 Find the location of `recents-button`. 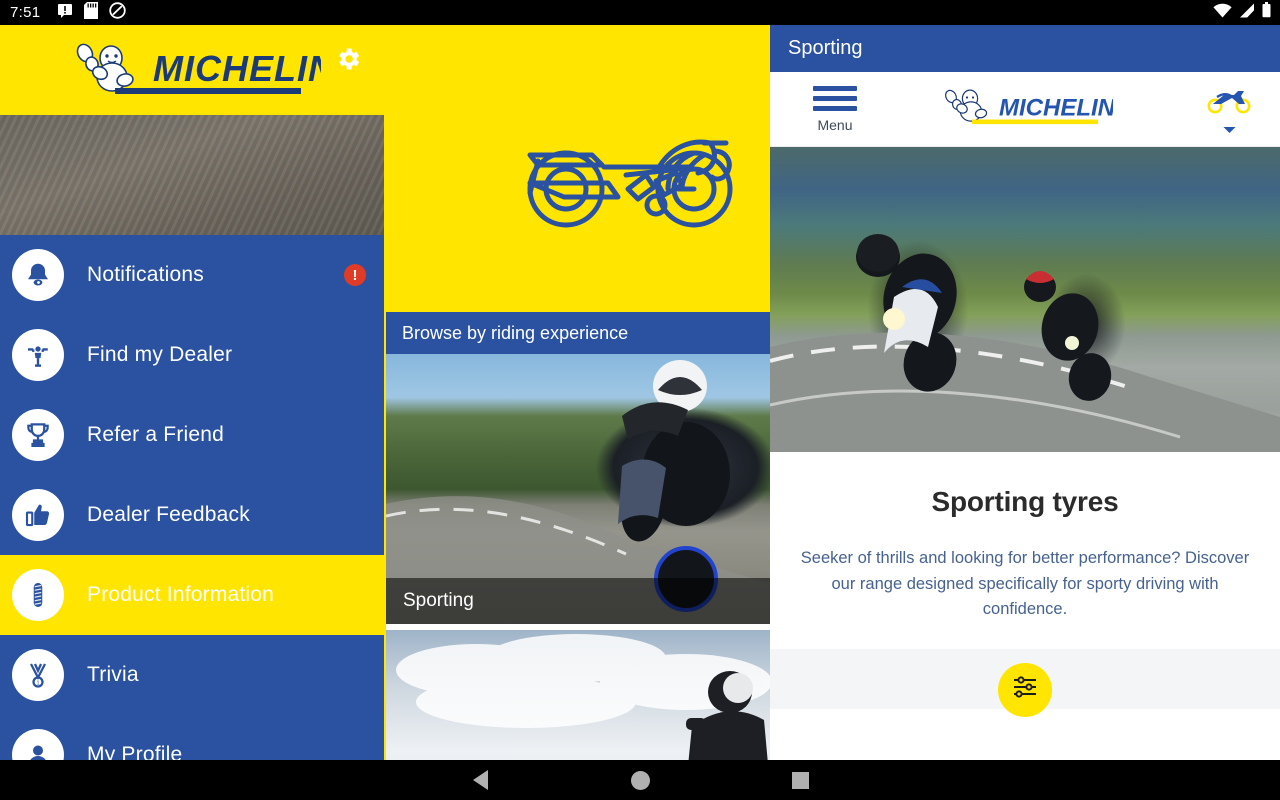

recents-button is located at coordinates (800, 780).